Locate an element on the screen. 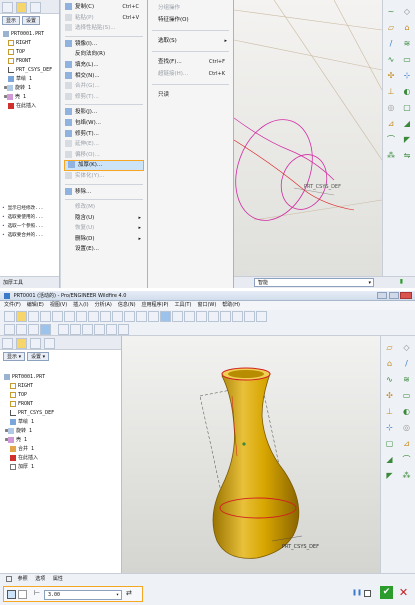  no-hidden-icon is located at coordinates (33, 329).